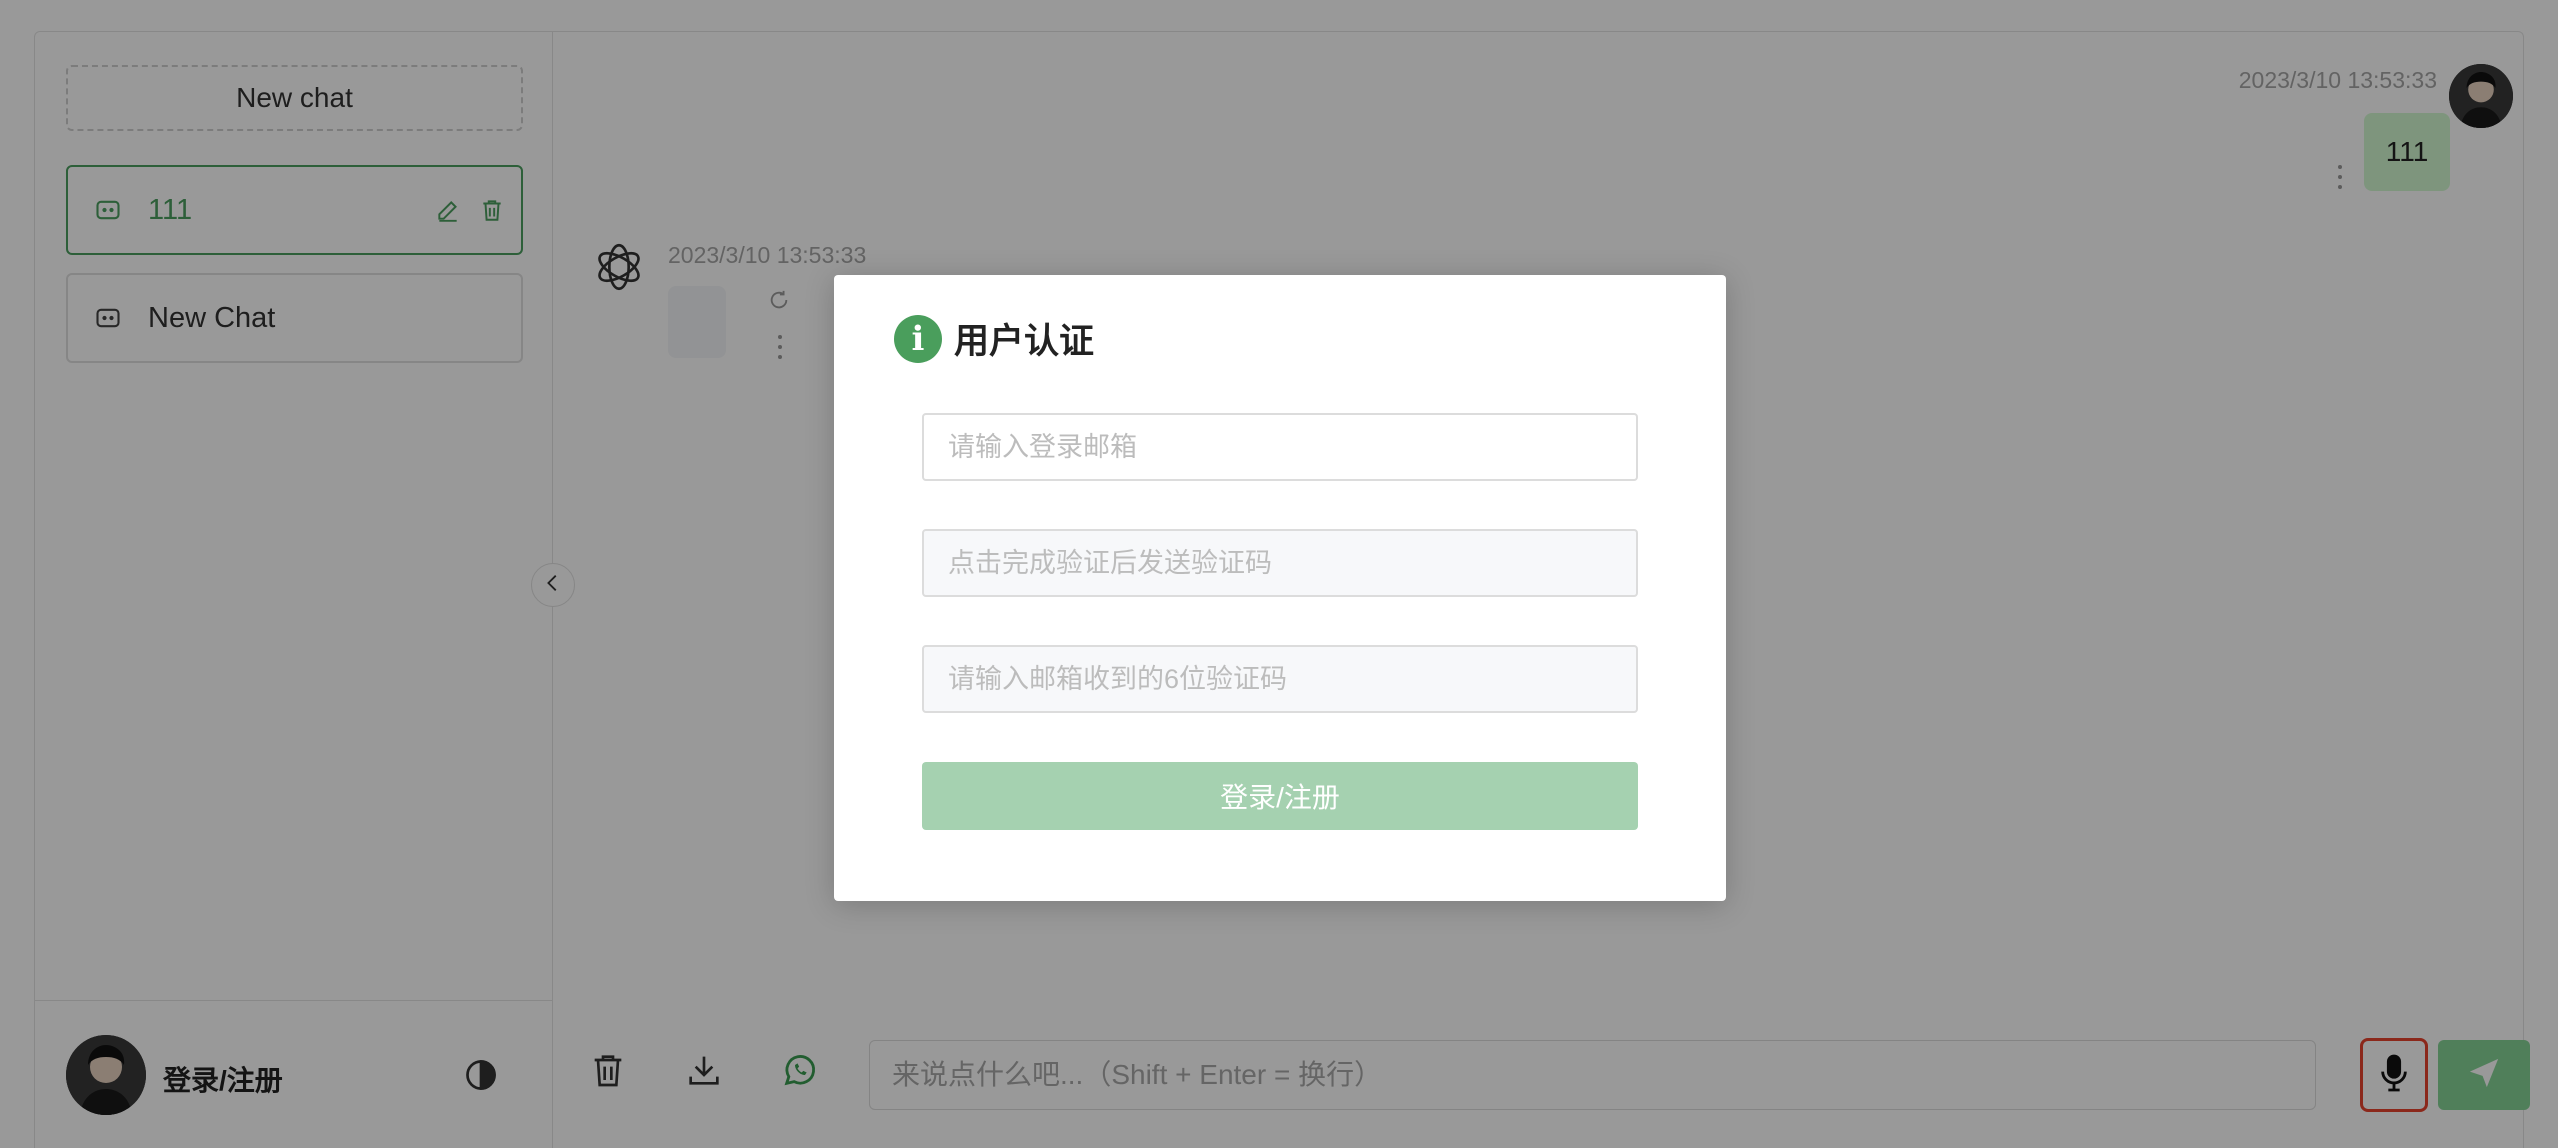  I want to click on email-field, so click(1280, 447).